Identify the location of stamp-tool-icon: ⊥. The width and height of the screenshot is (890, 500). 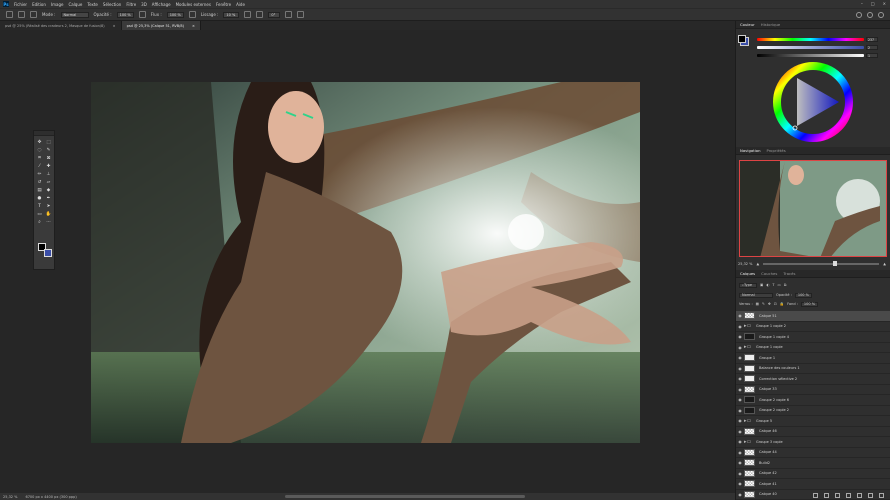
(48, 174).